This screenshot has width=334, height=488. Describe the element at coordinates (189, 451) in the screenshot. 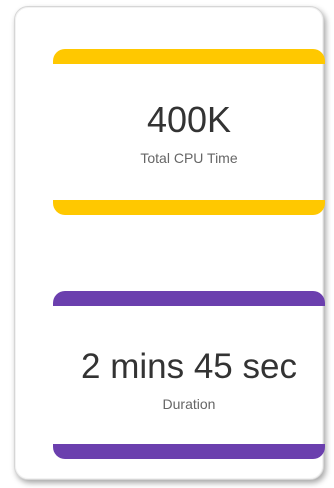

I see `duration-bottom-accent-bar` at that location.